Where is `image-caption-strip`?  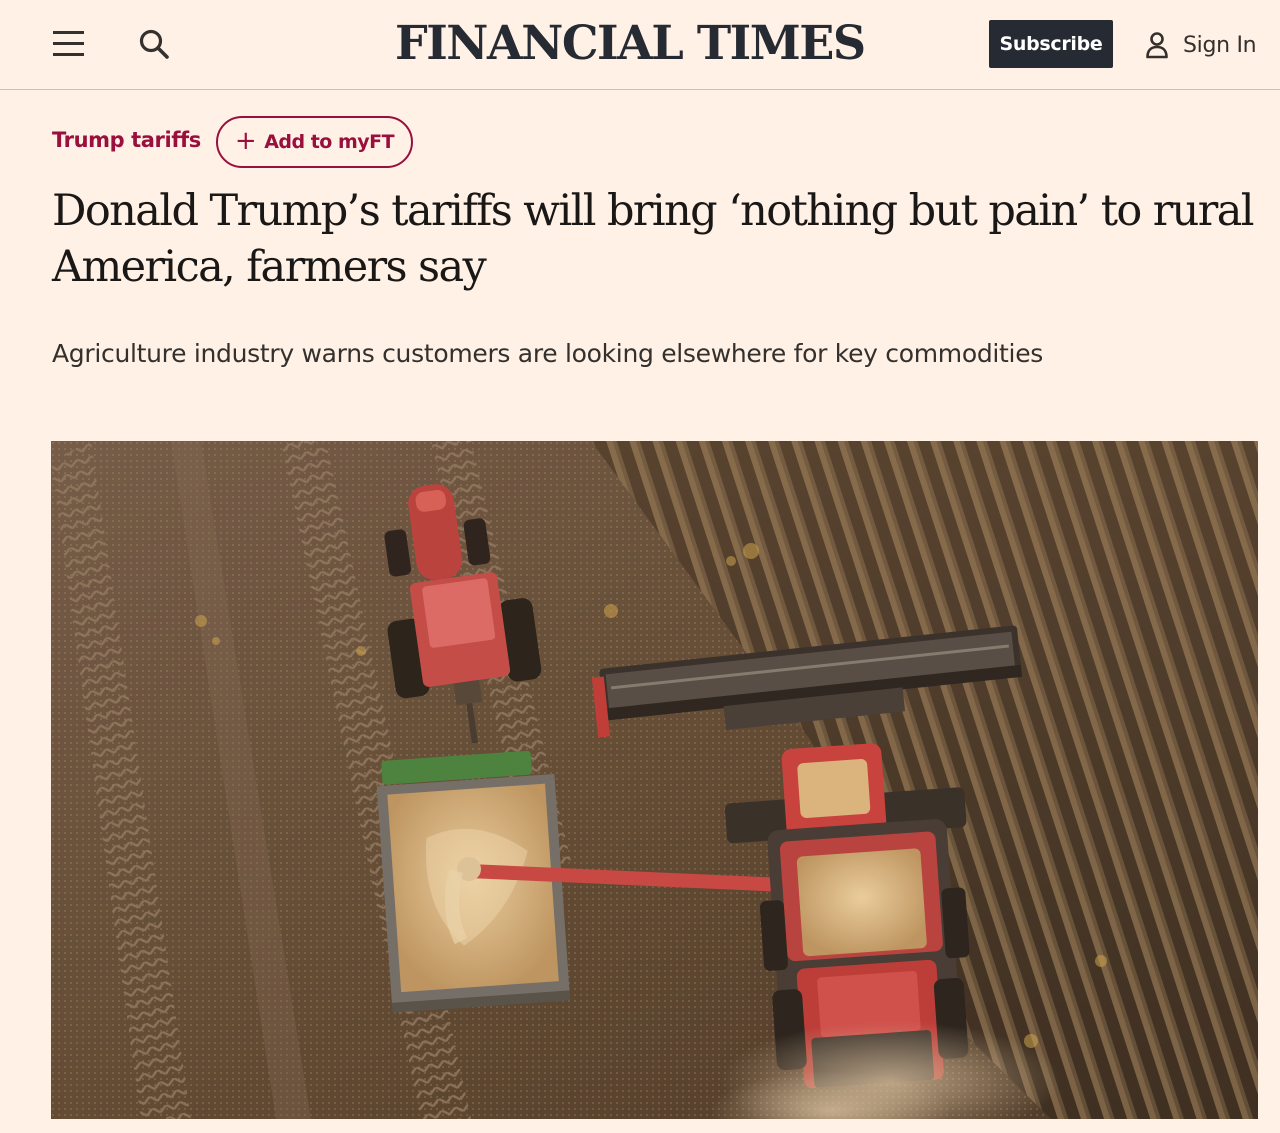 image-caption-strip is located at coordinates (654, 1128).